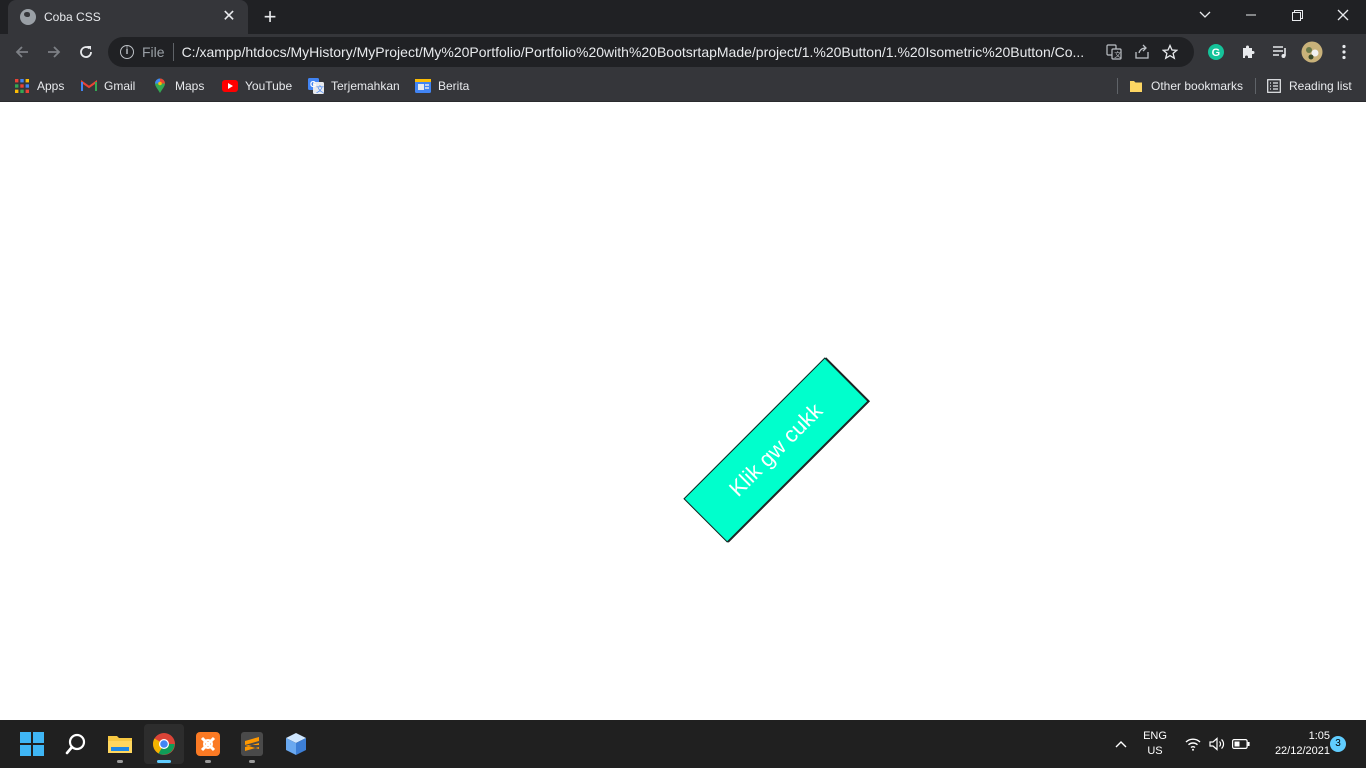  Describe the element at coordinates (51, 86) in the screenshot. I see `bookmark-label: Apps` at that location.